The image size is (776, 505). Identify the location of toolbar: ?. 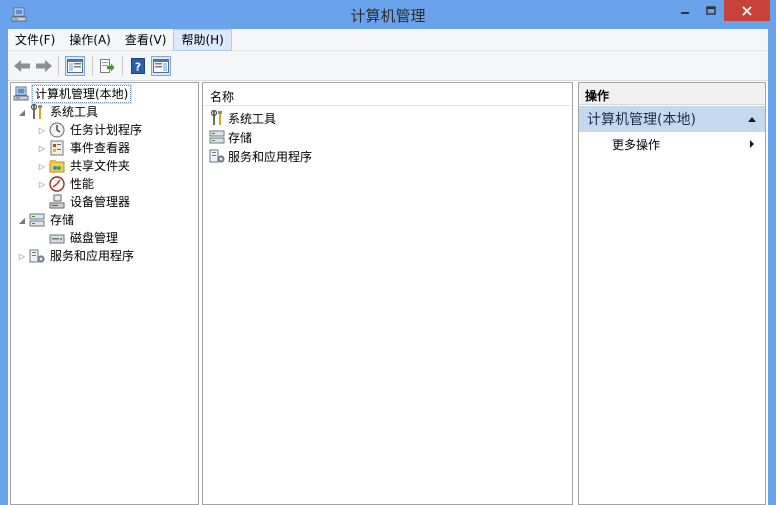
(388, 66).